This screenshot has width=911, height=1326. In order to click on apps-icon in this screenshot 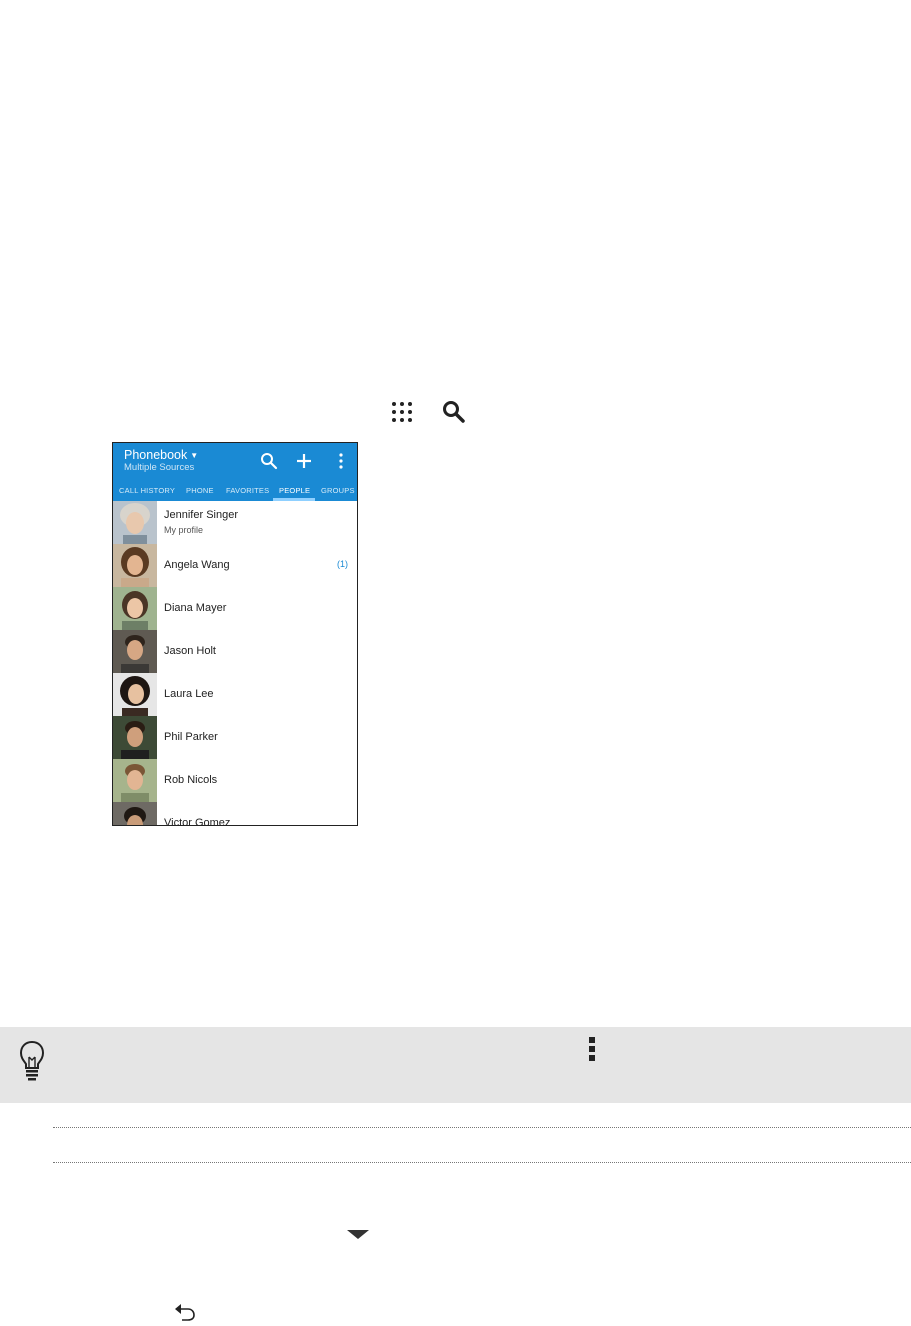, I will do `click(402, 412)`.